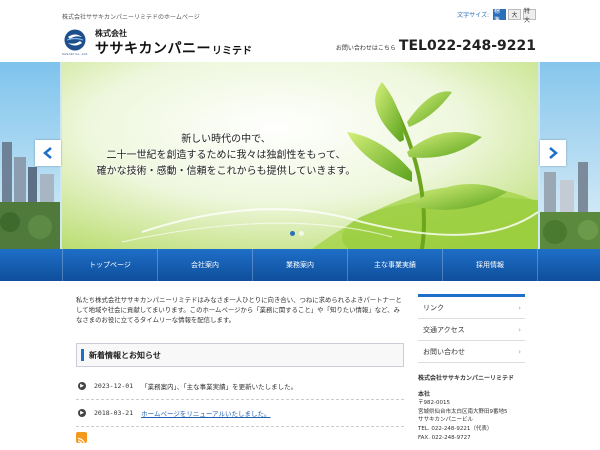  I want to click on header-contact: お問い合わせはこちら TEL022-248-9221, so click(436, 46).